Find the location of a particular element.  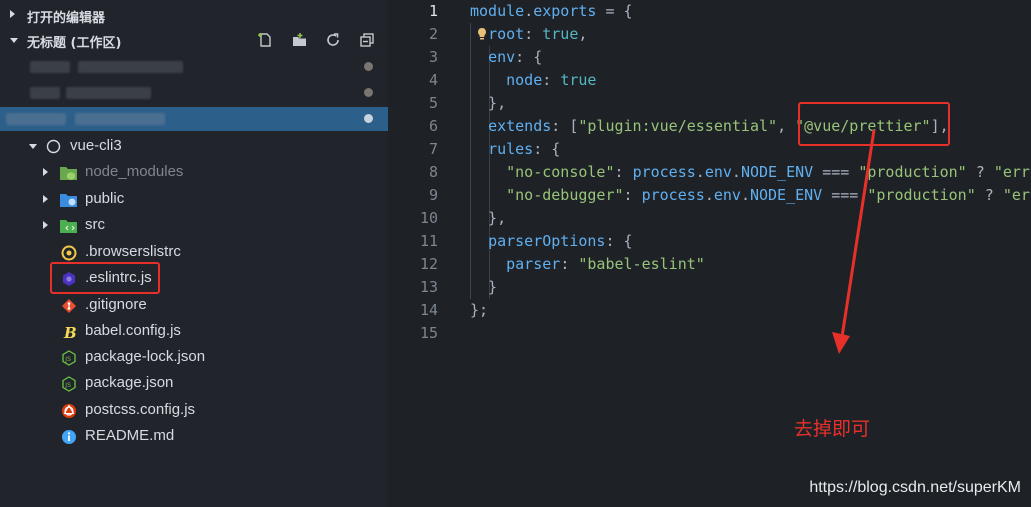

tree-item-label: package-lock.json is located at coordinates (145, 356).